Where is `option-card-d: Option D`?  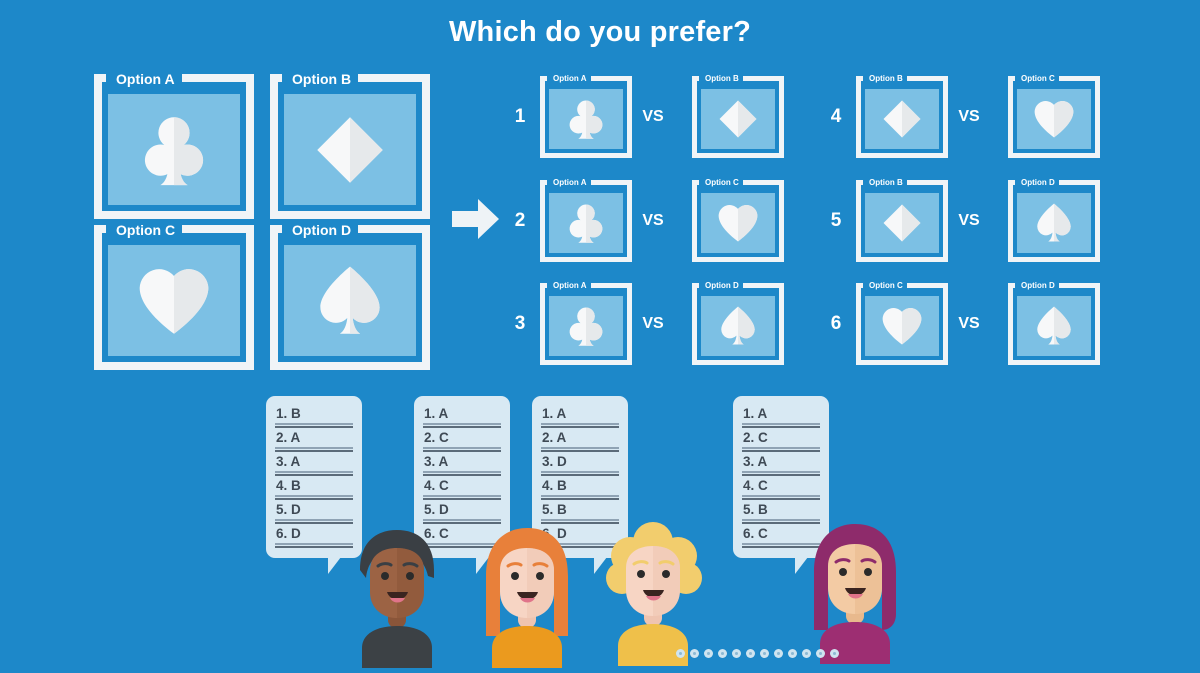 option-card-d: Option D is located at coordinates (350, 296).